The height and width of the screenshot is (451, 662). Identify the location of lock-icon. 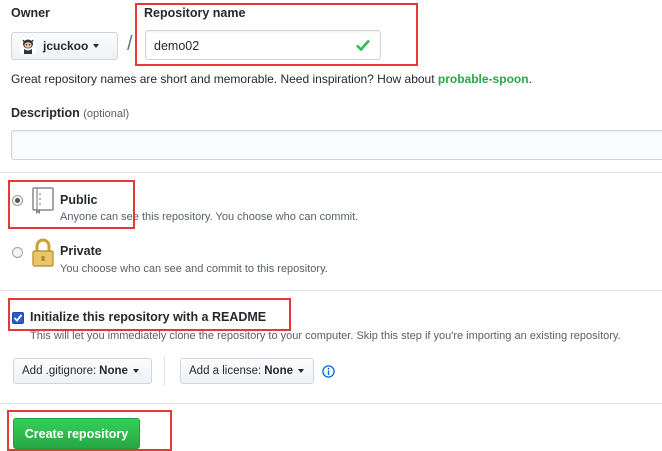
(43, 254).